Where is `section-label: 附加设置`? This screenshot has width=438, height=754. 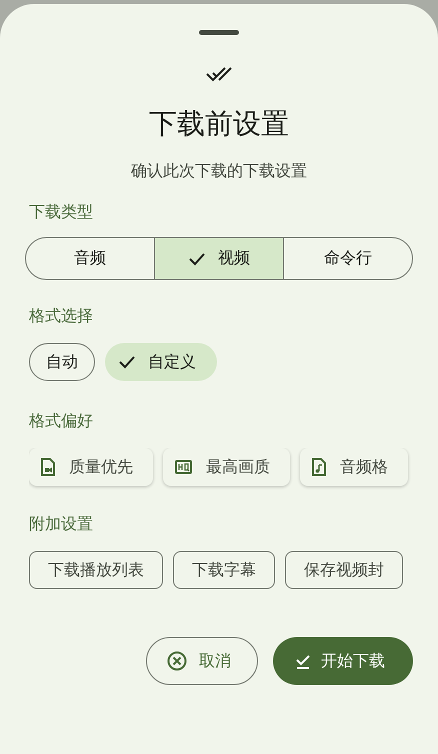 section-label: 附加设置 is located at coordinates (61, 524).